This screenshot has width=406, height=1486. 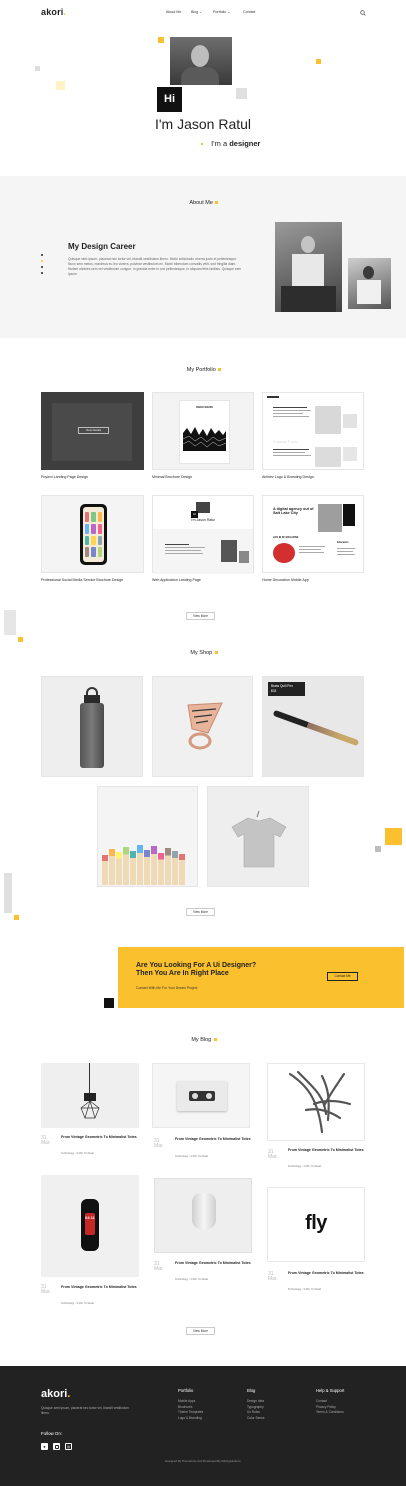 What do you see at coordinates (186, 1390) in the screenshot?
I see `footer-col-title-portfolio: Portfolio` at bounding box center [186, 1390].